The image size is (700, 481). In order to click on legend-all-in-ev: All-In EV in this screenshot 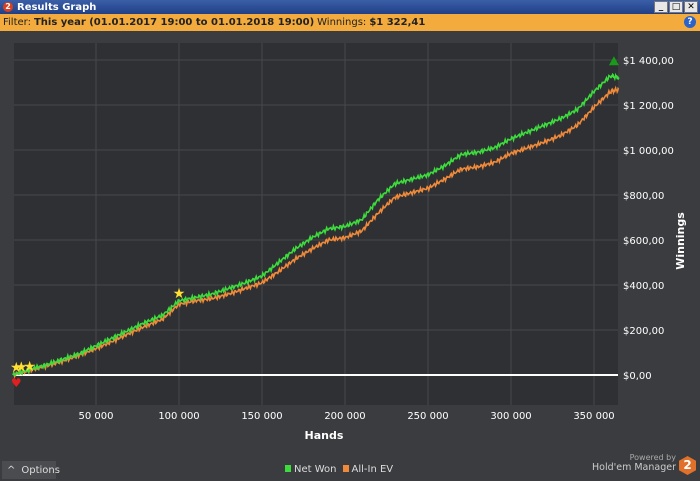, I will do `click(368, 469)`.